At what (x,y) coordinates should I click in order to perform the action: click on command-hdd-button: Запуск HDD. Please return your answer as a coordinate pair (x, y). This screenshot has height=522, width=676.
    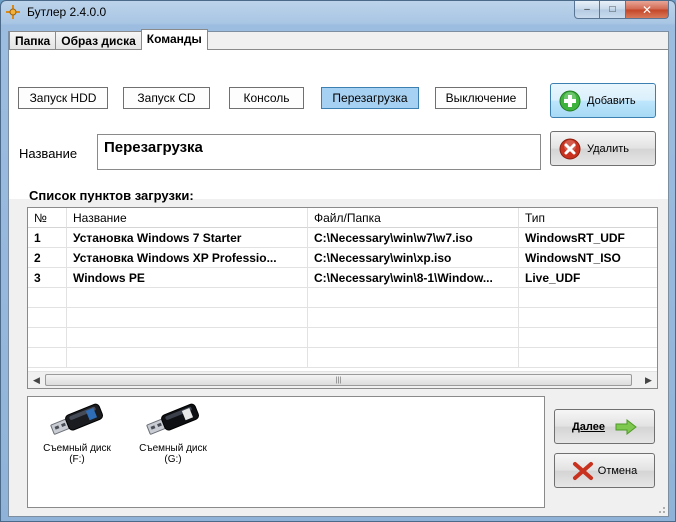
    Looking at the image, I should click on (63, 98).